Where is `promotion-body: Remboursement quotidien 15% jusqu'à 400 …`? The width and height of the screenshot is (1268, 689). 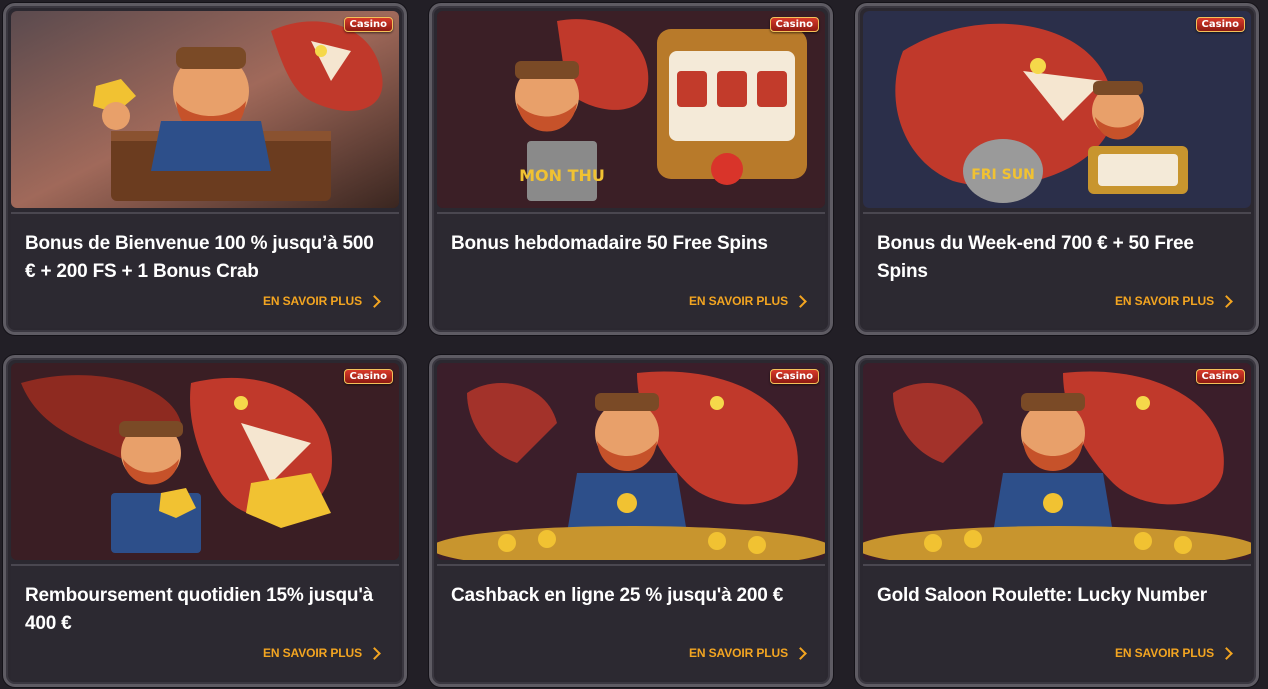
promotion-body: Remboursement quotidien 15% jusqu'à 400 … is located at coordinates (205, 622).